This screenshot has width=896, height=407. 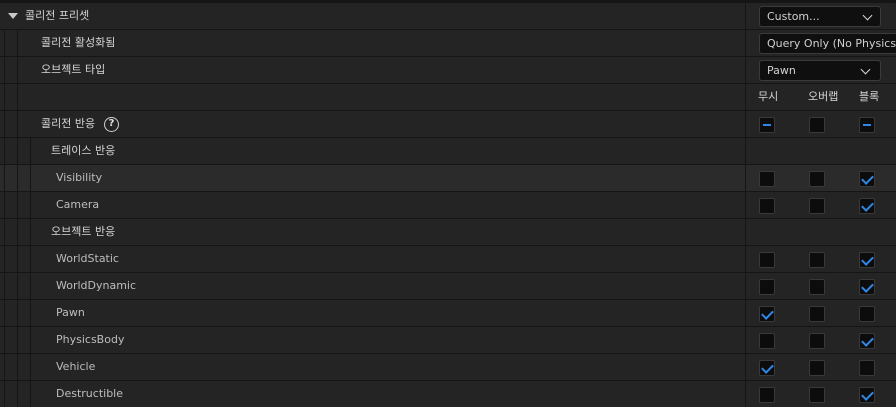 I want to click on channel-name: PhysicsBody, so click(x=90, y=339).